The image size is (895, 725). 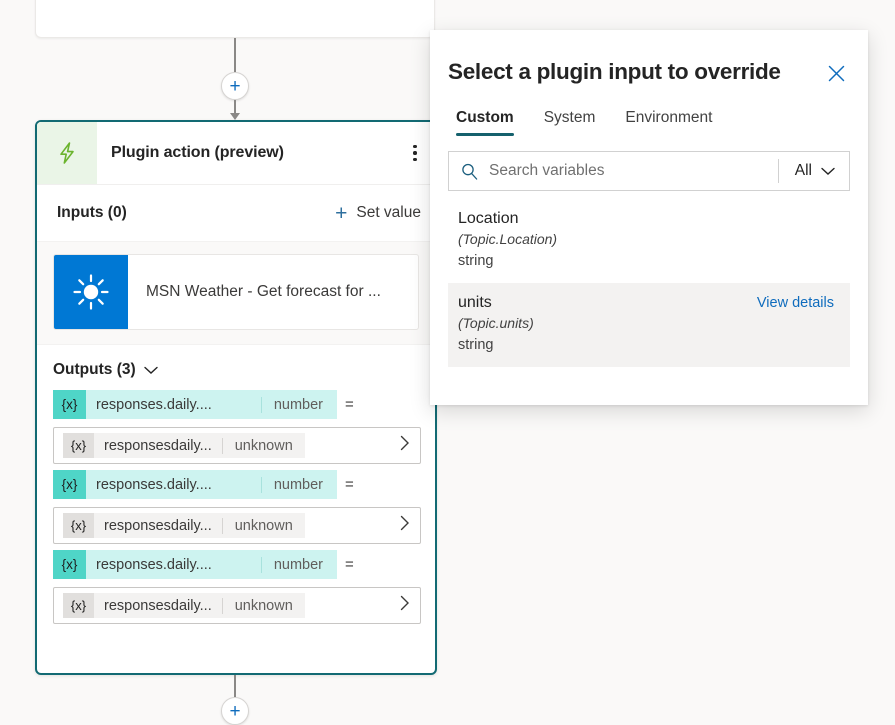 I want to click on outputs-toggle: Outputs (3), so click(x=105, y=370).